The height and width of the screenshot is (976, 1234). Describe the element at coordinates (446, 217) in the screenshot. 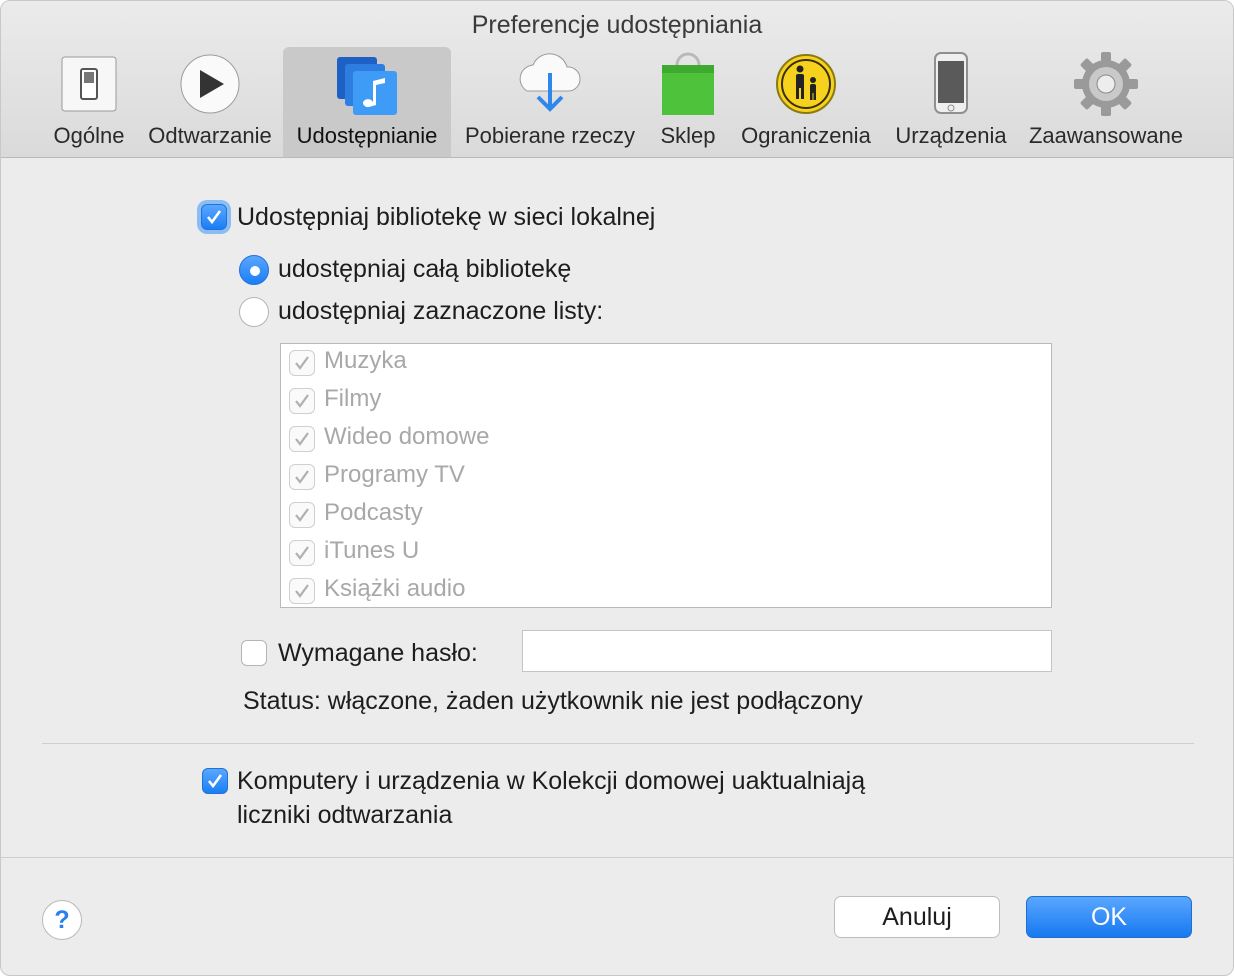

I see `share-library-label: Udostępniaj bibliotekę w sieci lokalnej` at that location.